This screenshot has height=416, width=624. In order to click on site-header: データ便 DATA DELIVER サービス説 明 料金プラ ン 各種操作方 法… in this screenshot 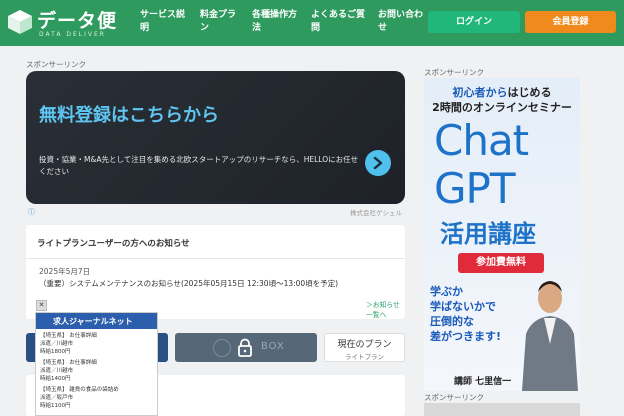, I will do `click(312, 23)`.